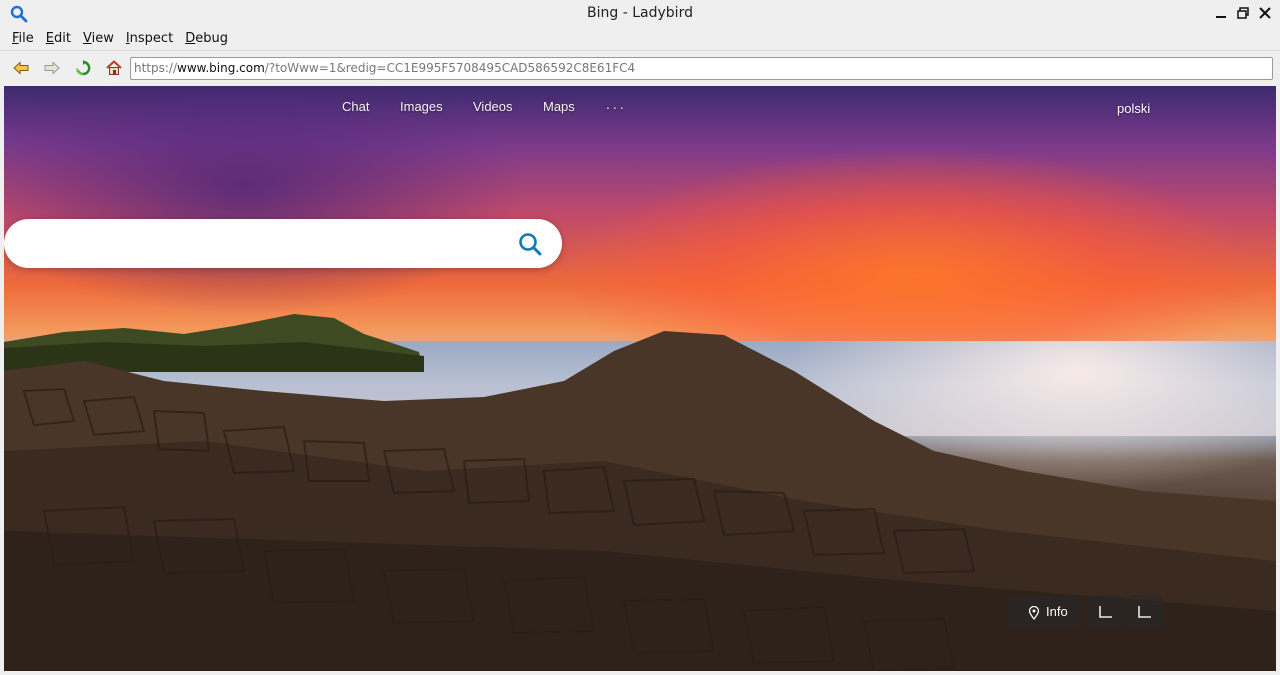  I want to click on nav-maps-link: Maps, so click(559, 106).